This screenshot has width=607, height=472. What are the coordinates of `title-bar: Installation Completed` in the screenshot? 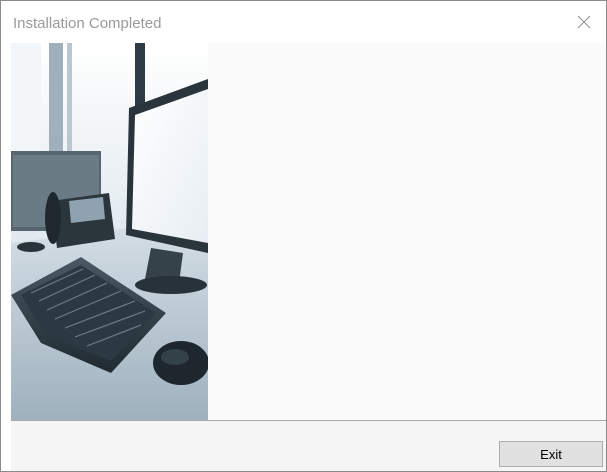 It's located at (303, 22).